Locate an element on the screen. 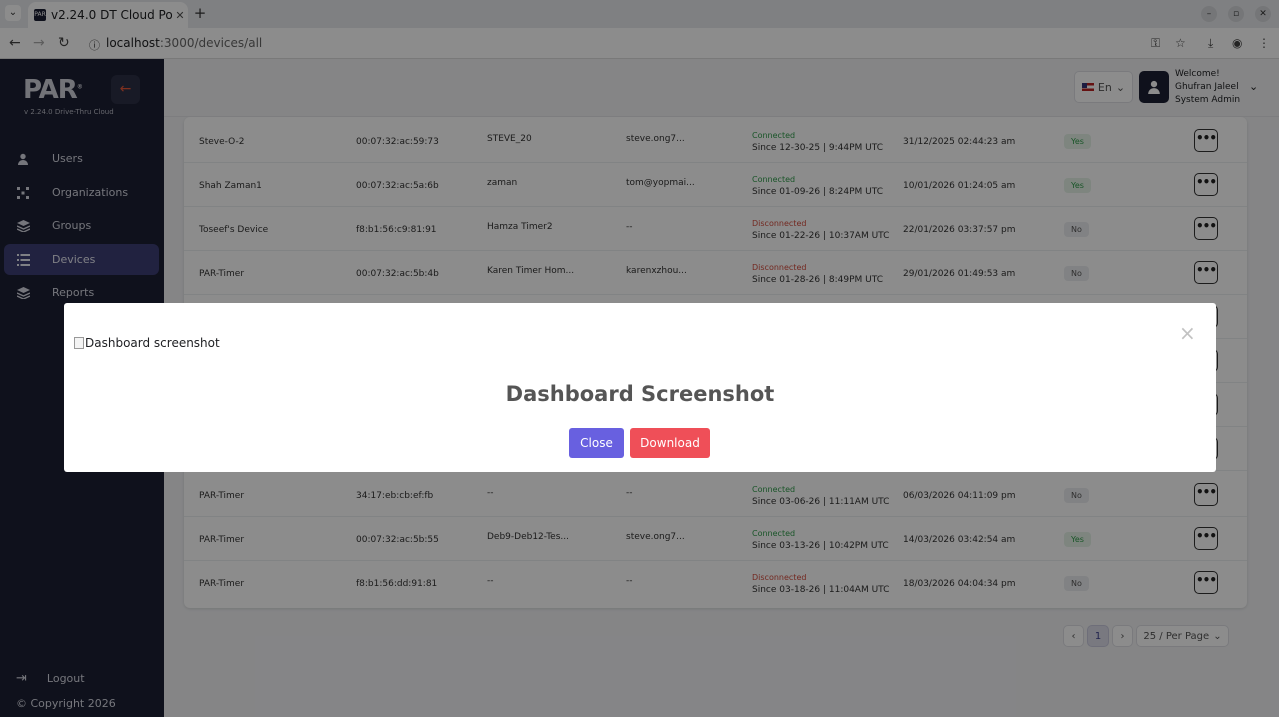  download-button: Download is located at coordinates (670, 443).